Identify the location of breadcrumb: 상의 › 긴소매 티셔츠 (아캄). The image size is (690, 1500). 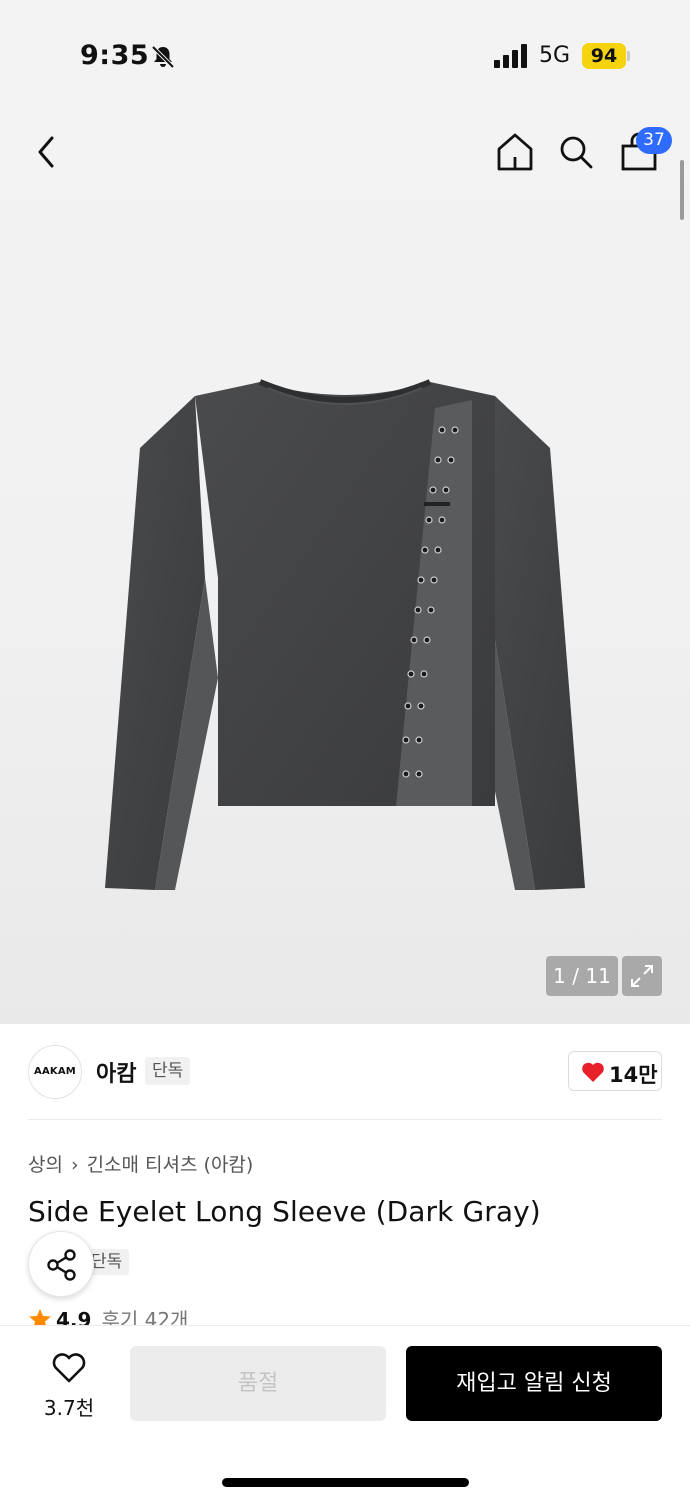
(140, 1163).